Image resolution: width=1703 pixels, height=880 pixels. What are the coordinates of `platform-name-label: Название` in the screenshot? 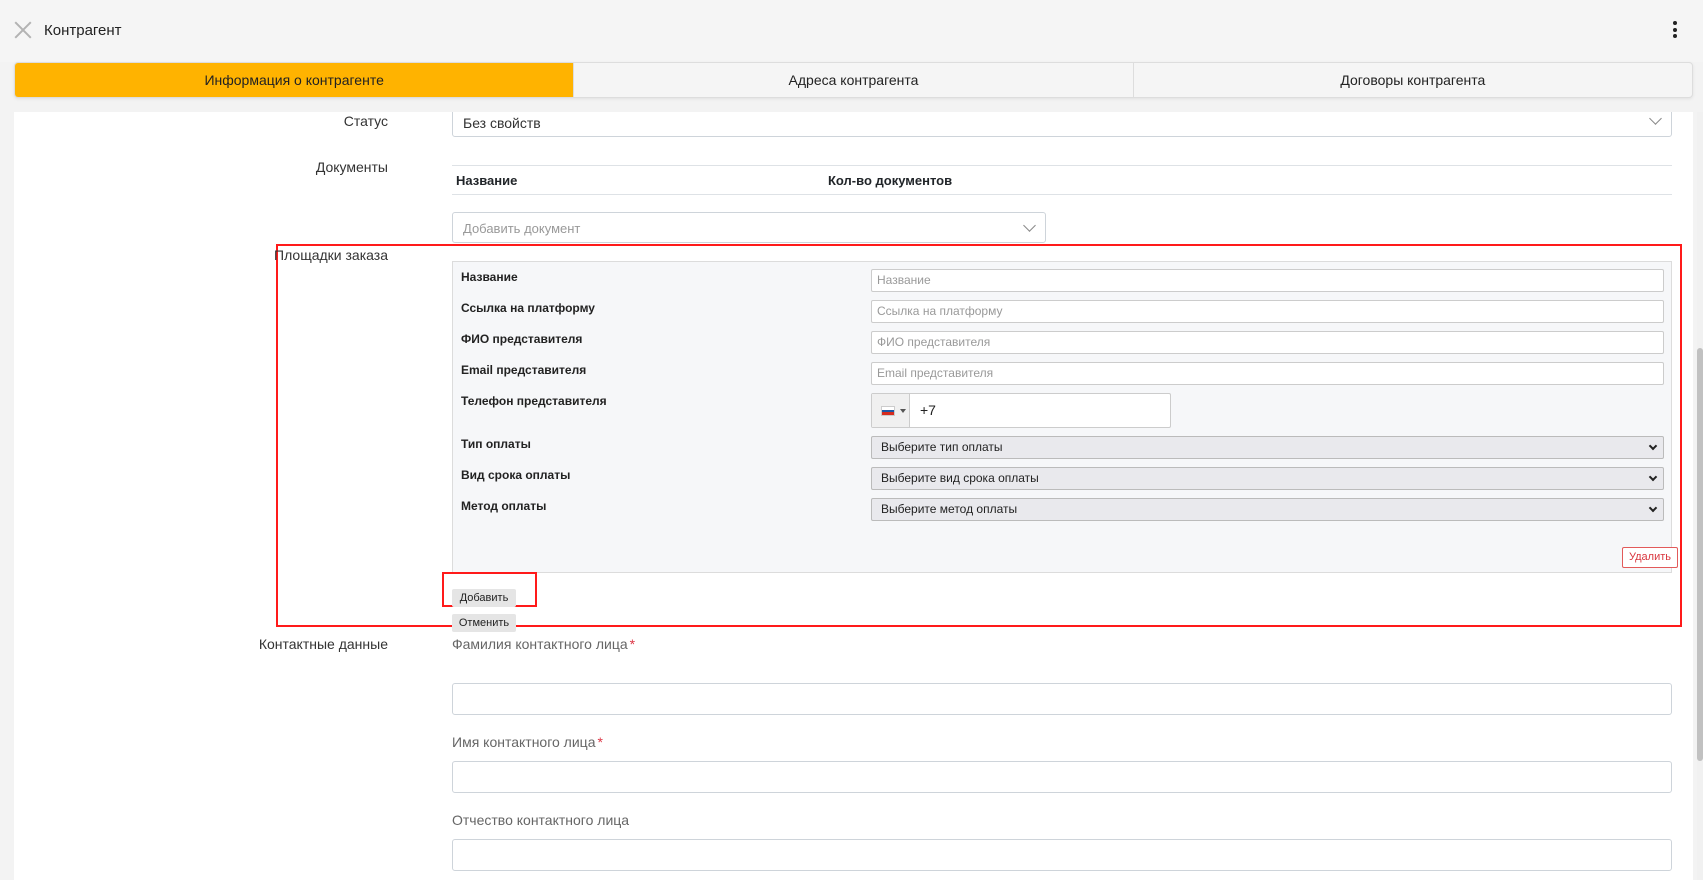 It's located at (489, 277).